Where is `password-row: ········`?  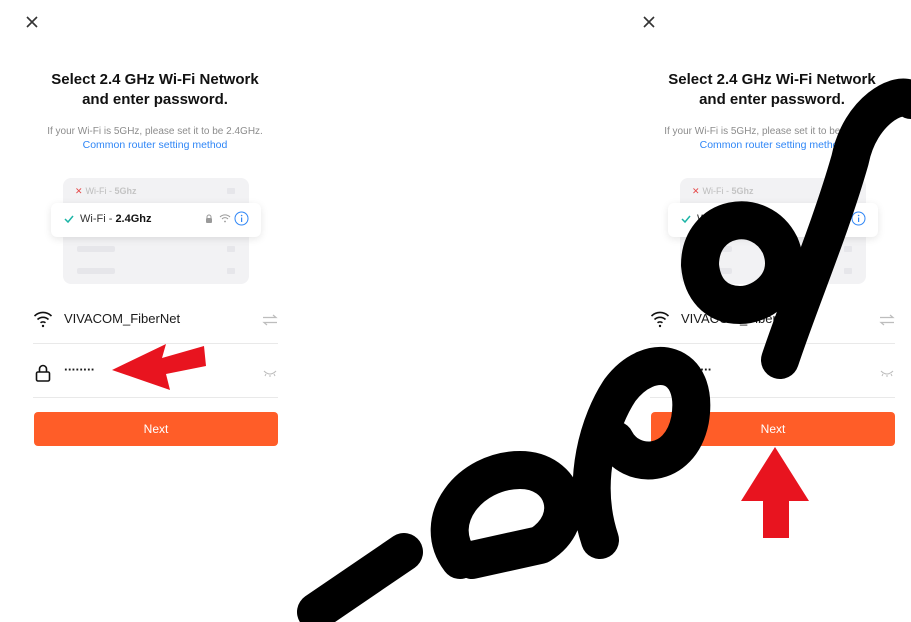
password-row: ········ is located at coordinates (772, 374).